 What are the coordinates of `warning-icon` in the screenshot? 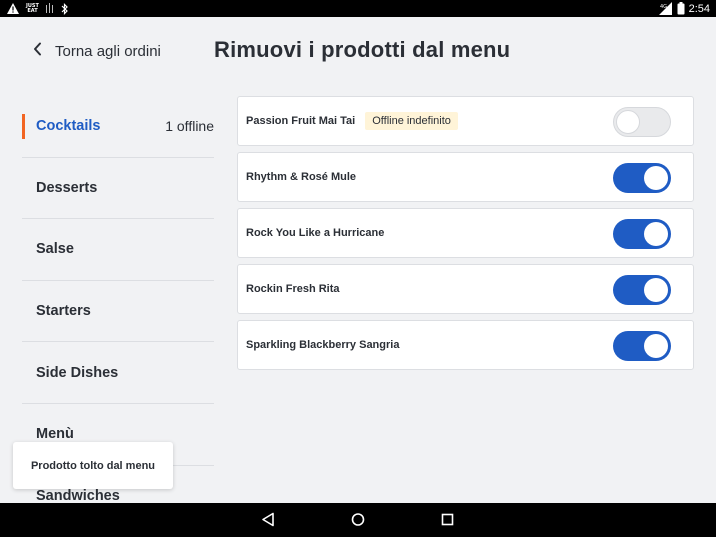 It's located at (13, 8).